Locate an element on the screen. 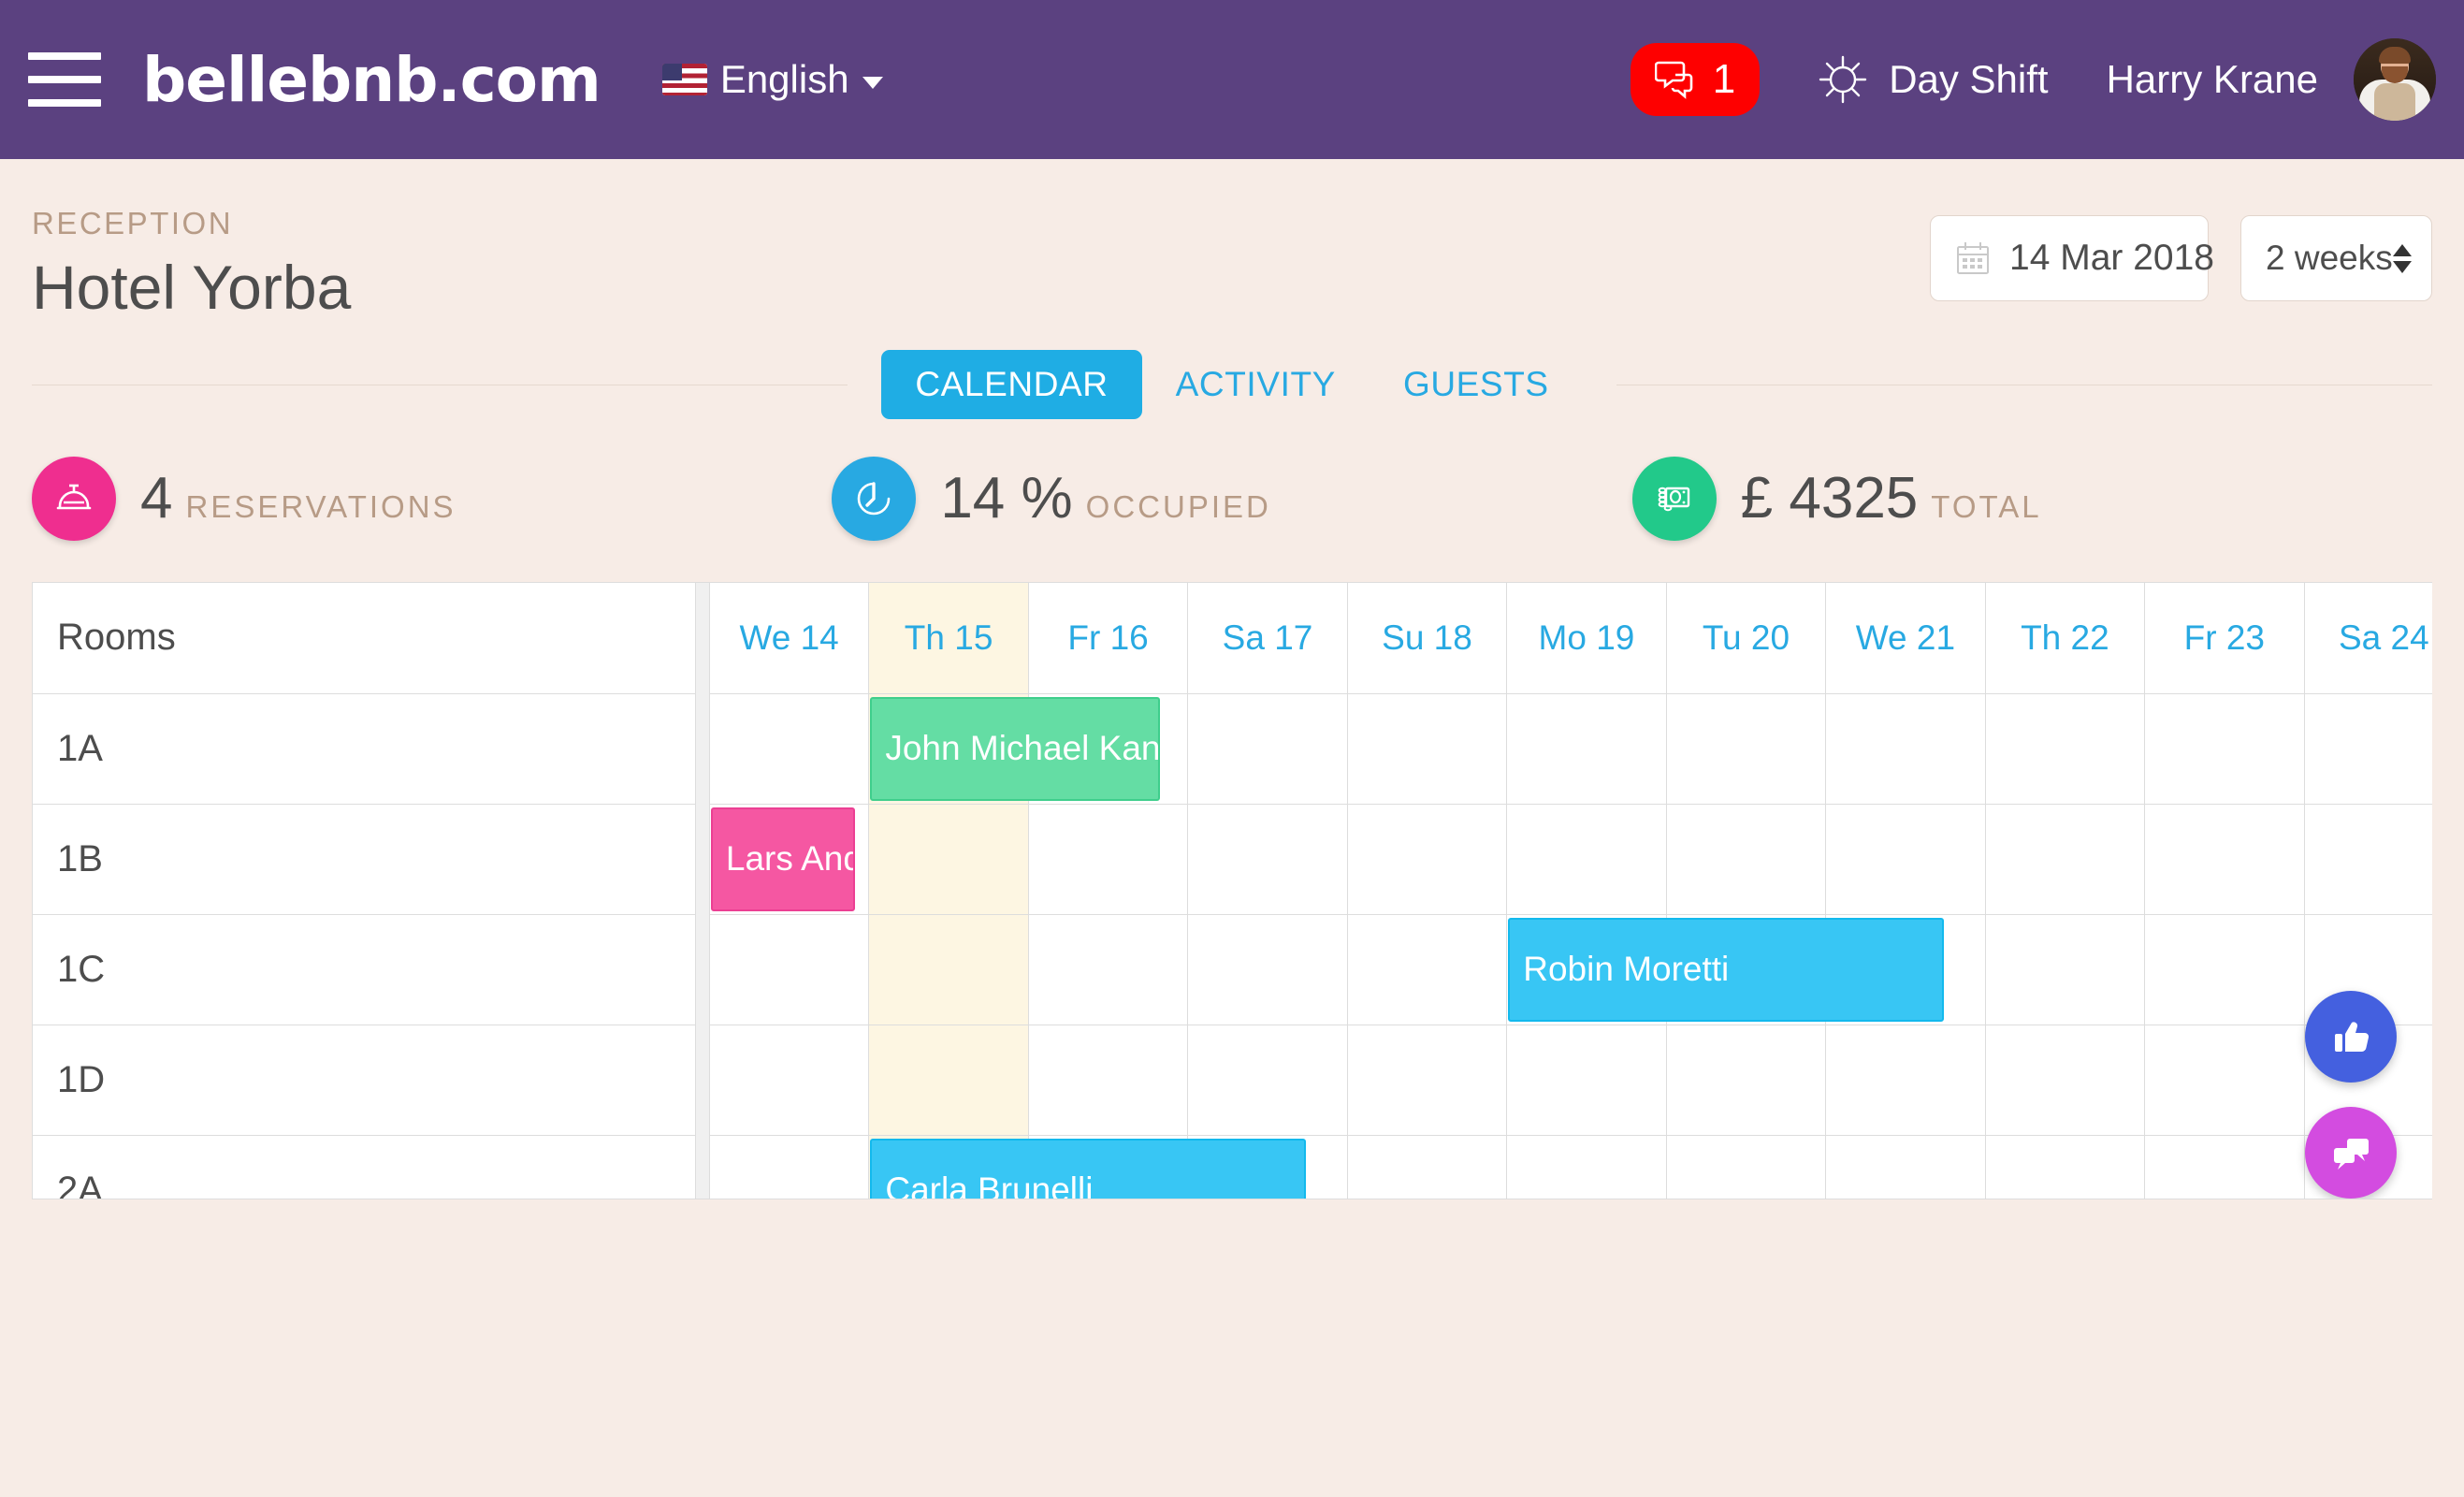  calendar-cell: Lars Andersen is located at coordinates (789, 859).